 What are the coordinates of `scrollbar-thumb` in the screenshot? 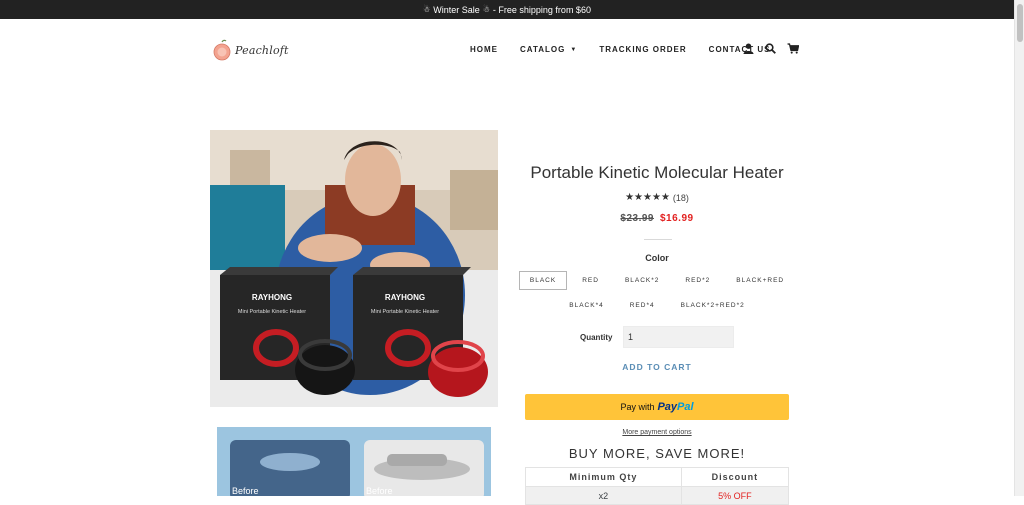 It's located at (1020, 23).